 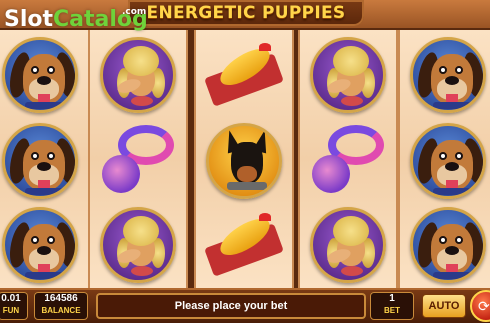 I want to click on spin-arrow-icon: ⟳, so click(x=484, y=306).